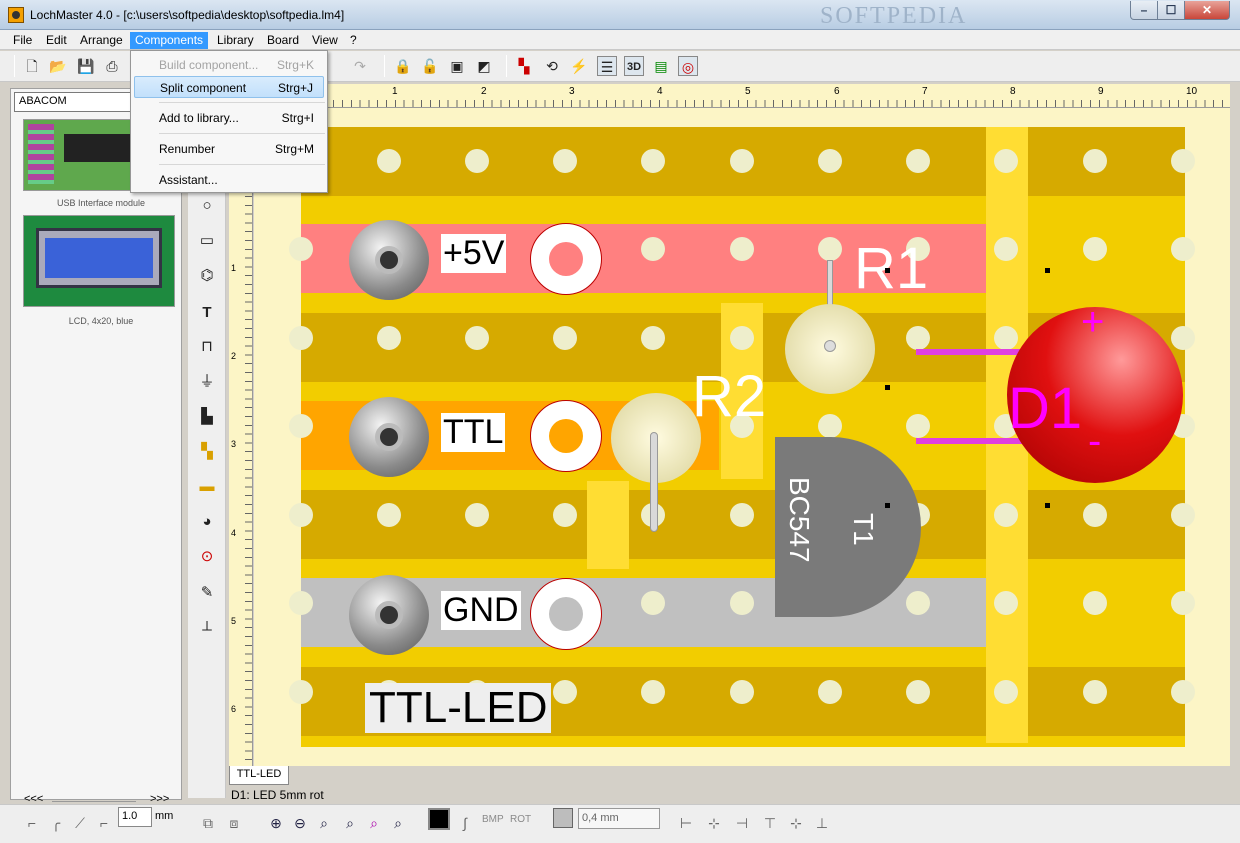 The image size is (1240, 843). What do you see at coordinates (86, 66) in the screenshot?
I see `save-icon: 💾` at bounding box center [86, 66].